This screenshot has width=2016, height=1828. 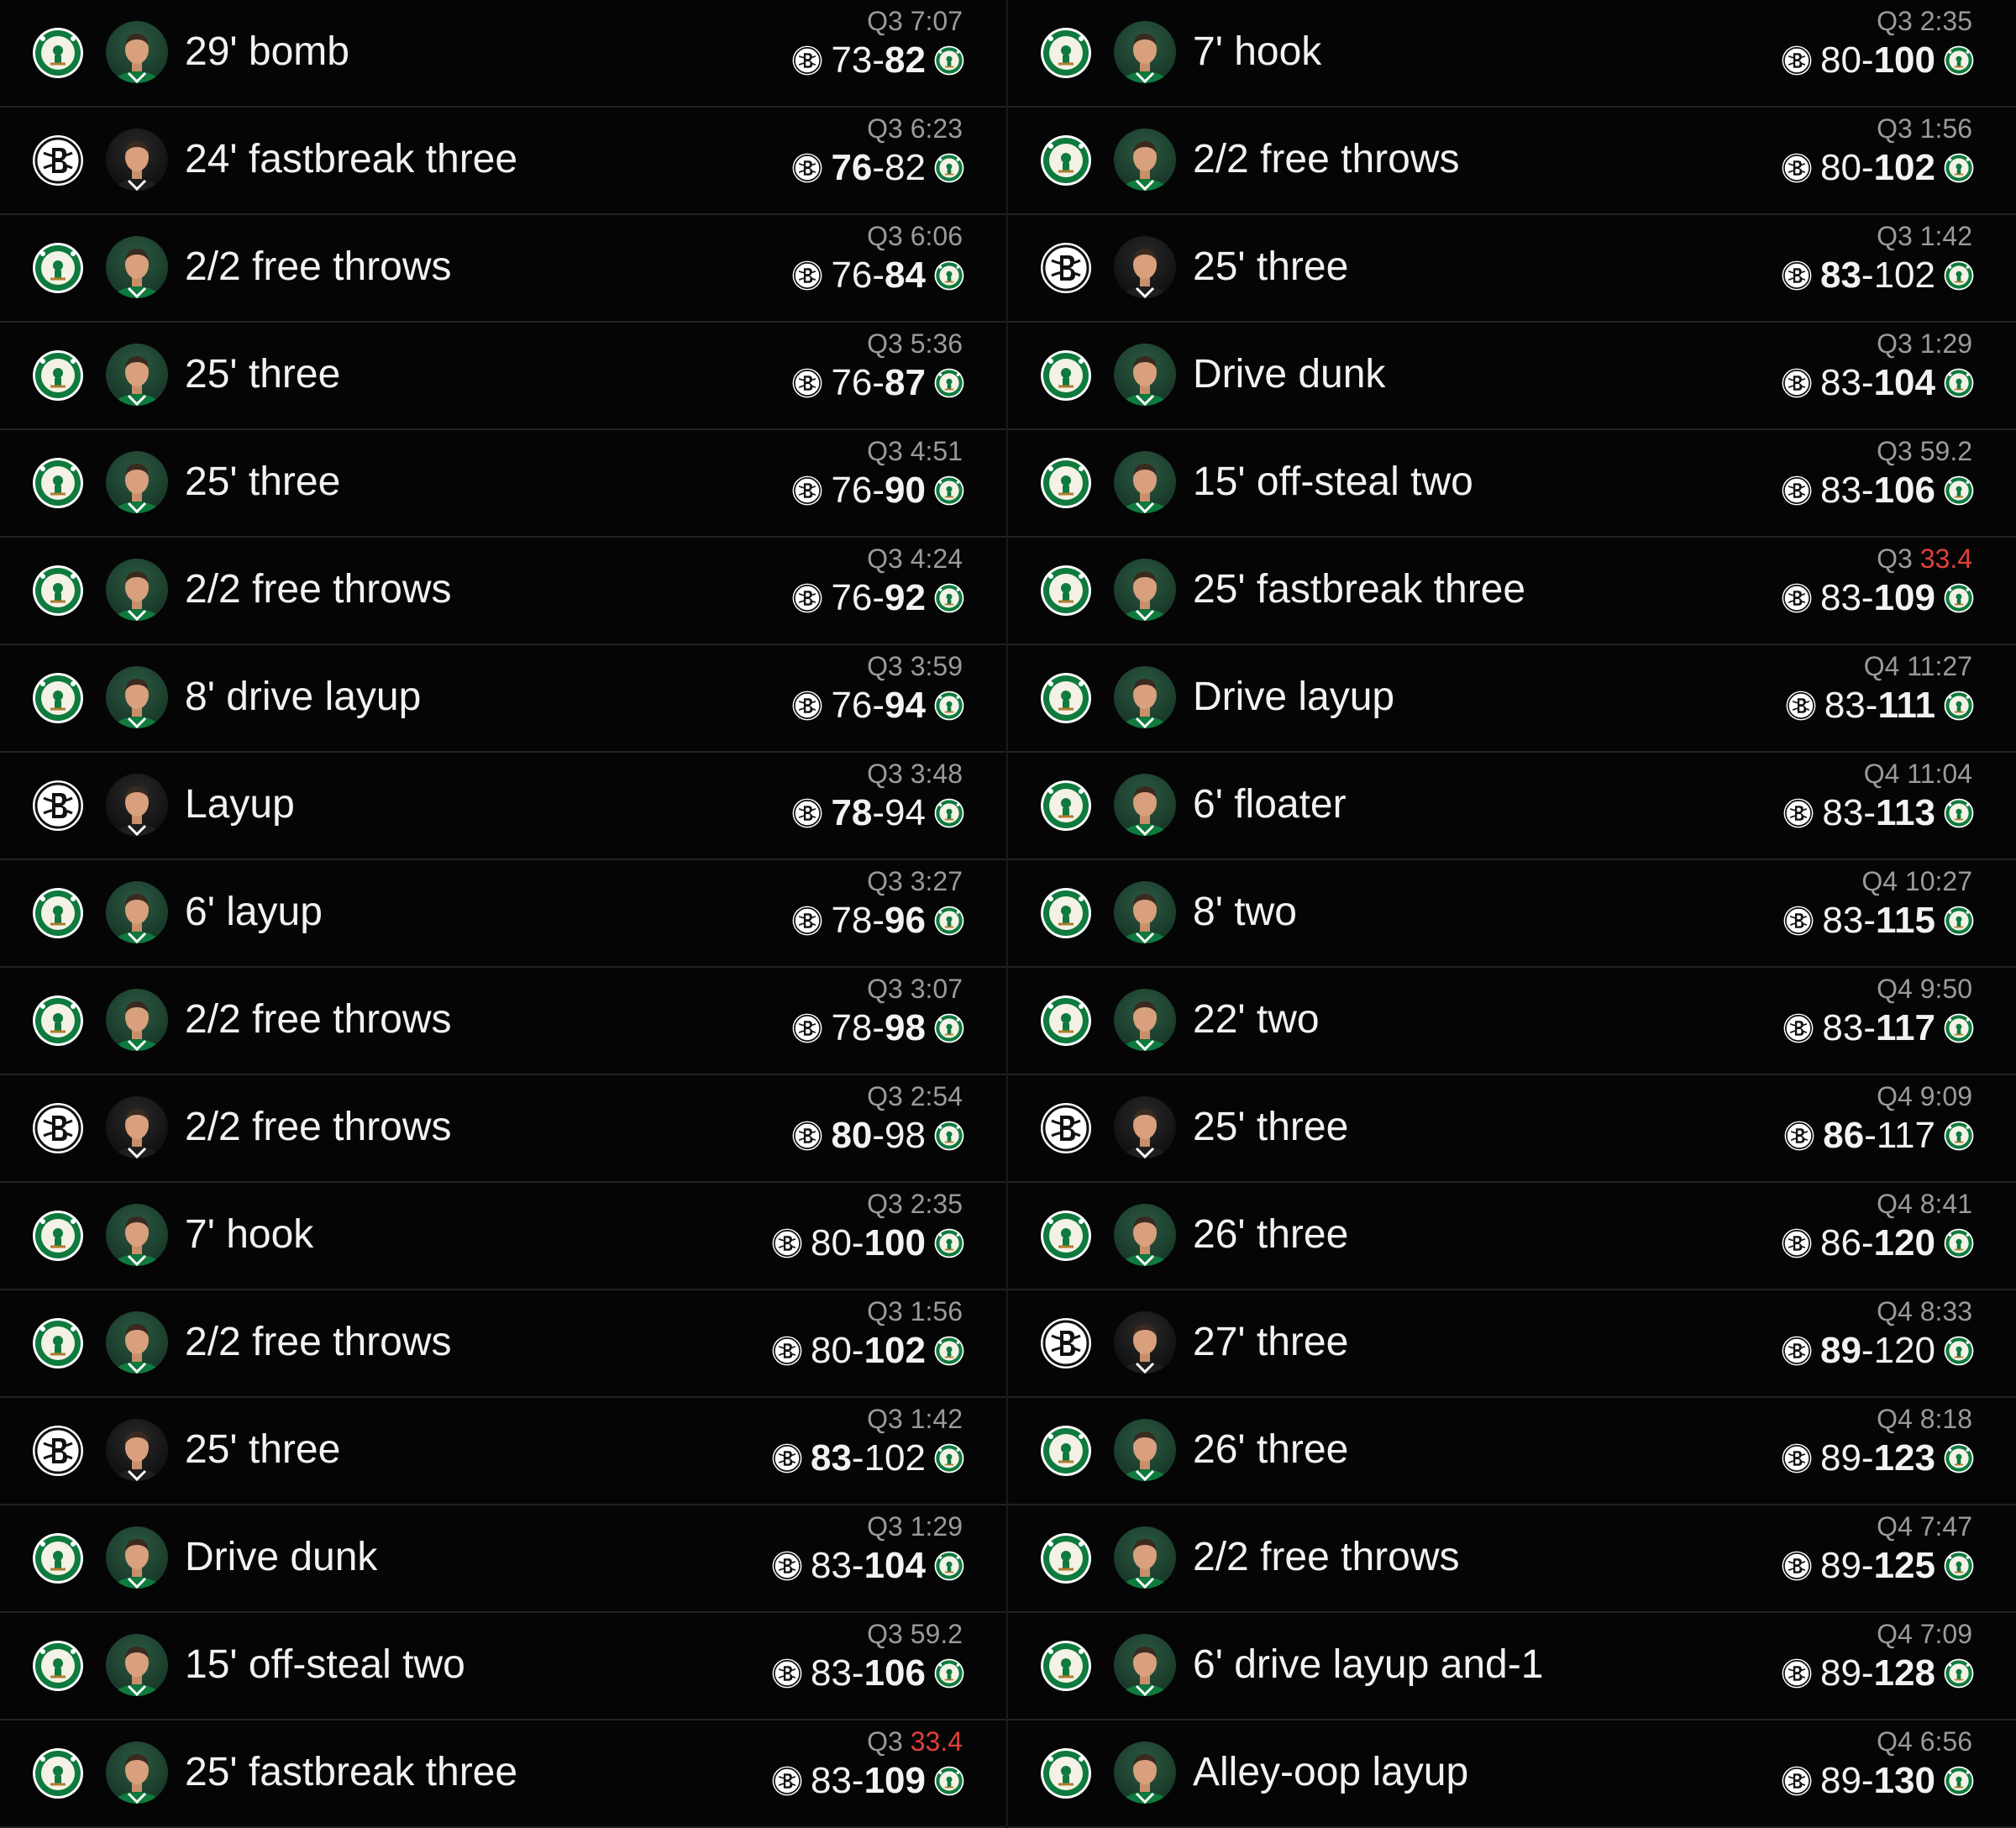 I want to click on home-score: 102, so click(x=895, y=1458).